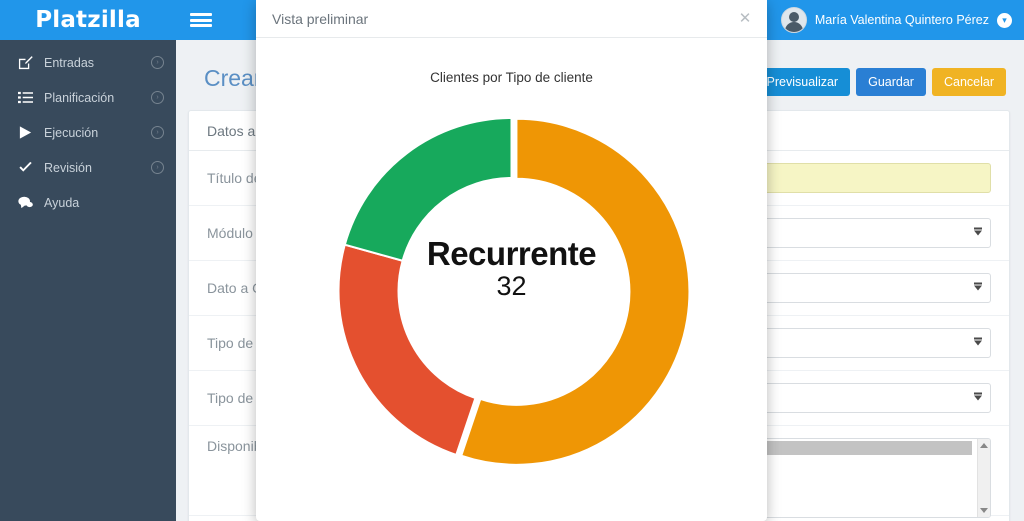 This screenshot has height=521, width=1024. I want to click on modal-title: Vista preliminar, so click(320, 18).